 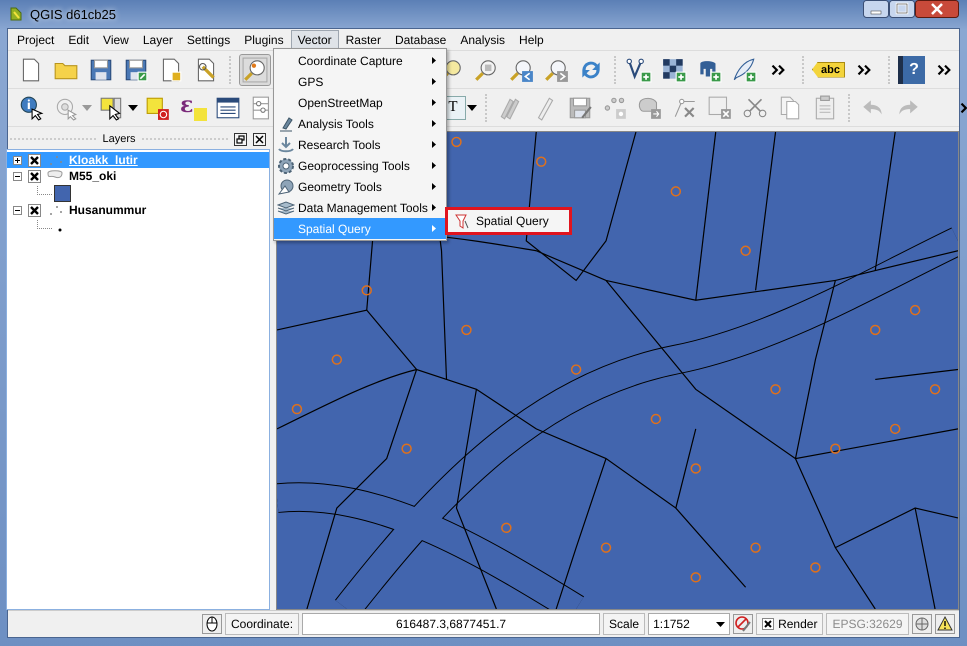 I want to click on polygon-symbol, so click(x=62, y=193).